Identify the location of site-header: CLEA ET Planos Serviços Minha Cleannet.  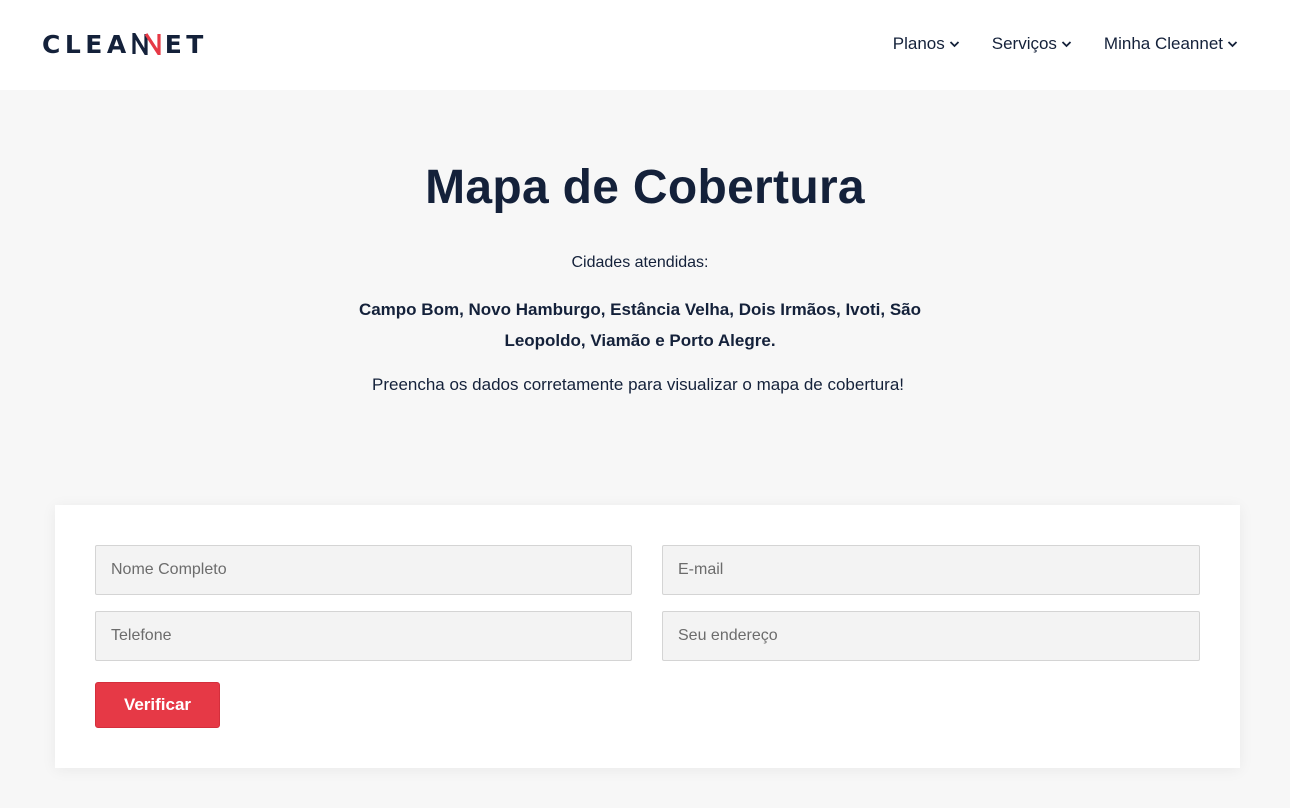
(645, 45).